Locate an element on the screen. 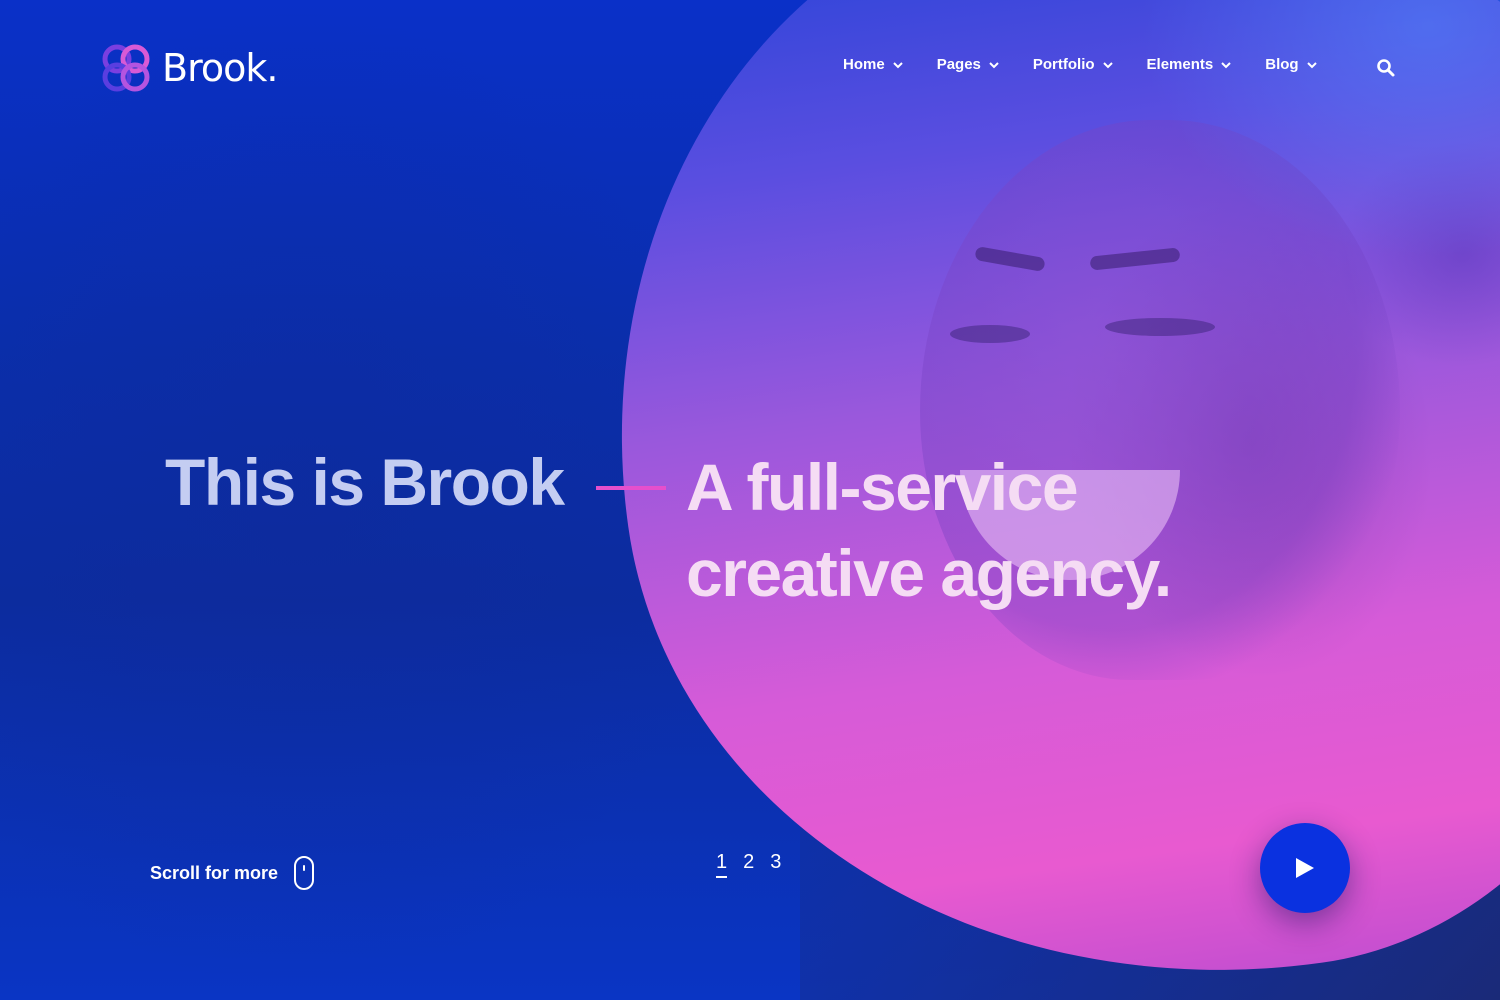 The width and height of the screenshot is (1500, 1000). nav-item-pages: Pages is located at coordinates (968, 64).